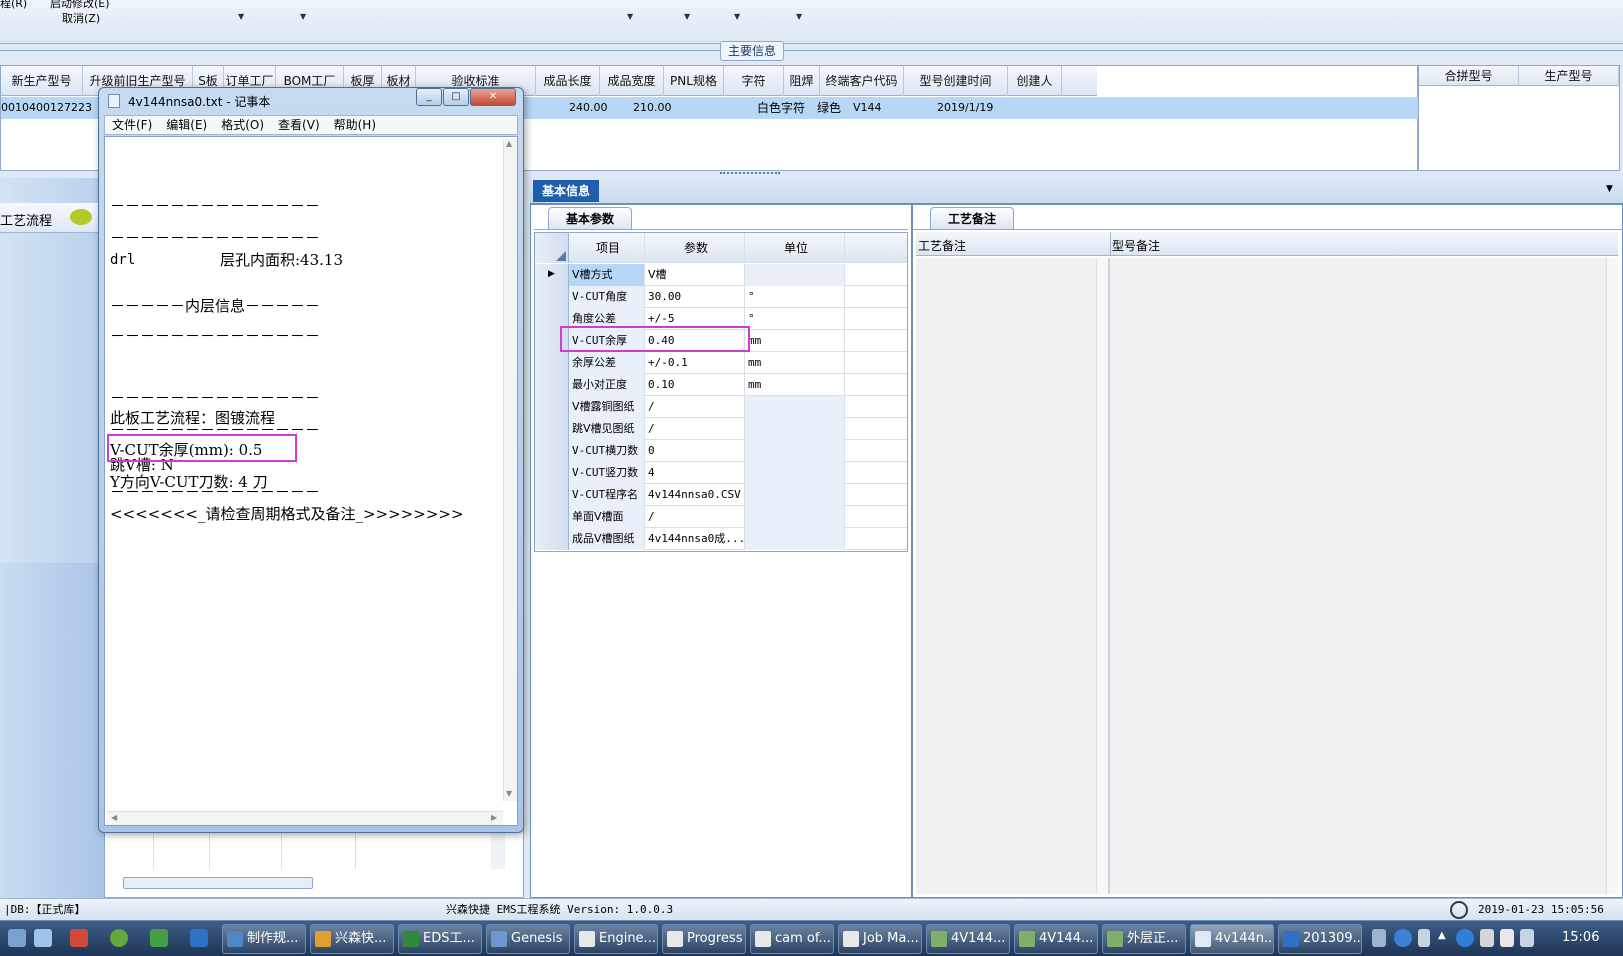  What do you see at coordinates (607, 248) in the screenshot?
I see `column-header: 项目` at bounding box center [607, 248].